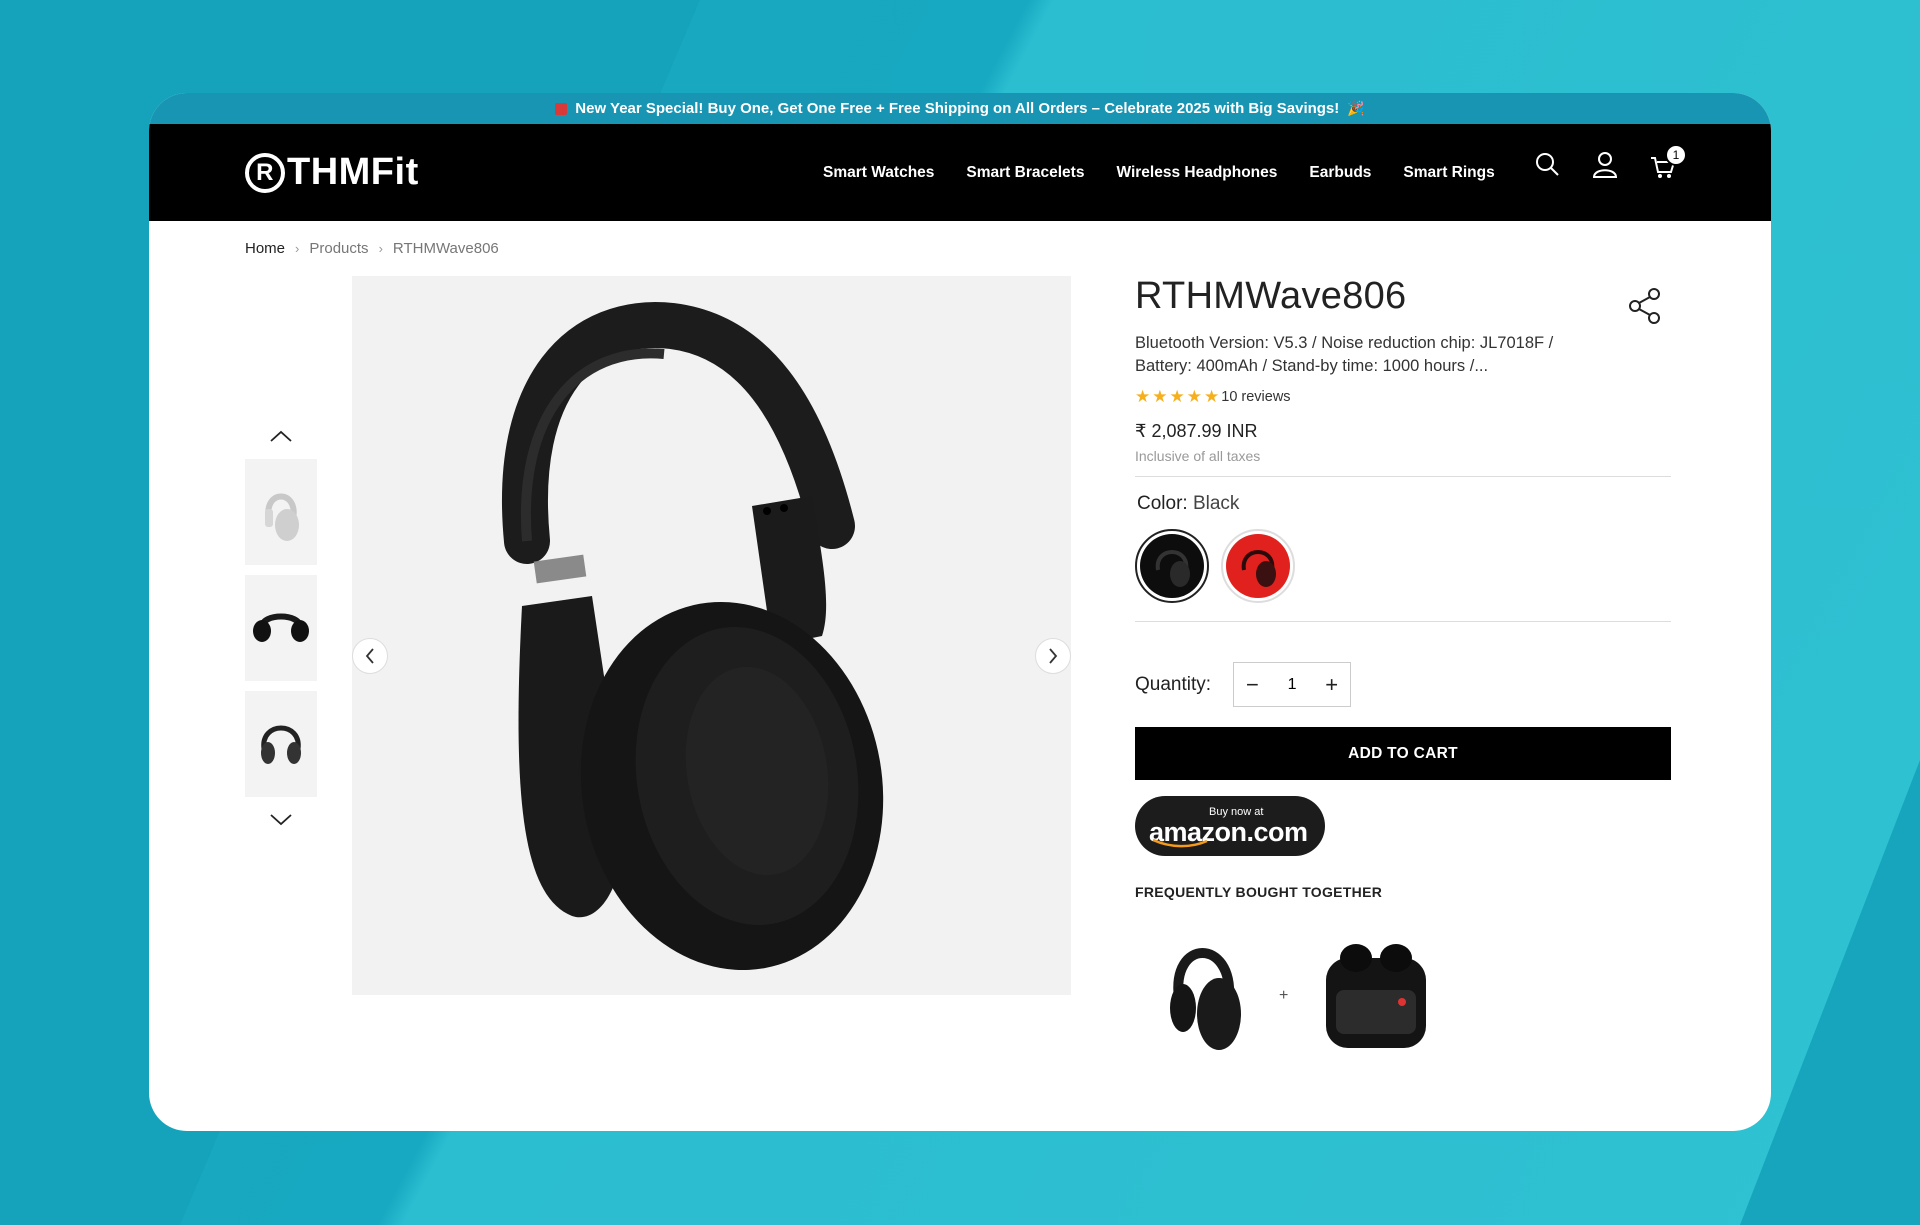  I want to click on quantity-row: Quantity: − 1 +, so click(1403, 684).